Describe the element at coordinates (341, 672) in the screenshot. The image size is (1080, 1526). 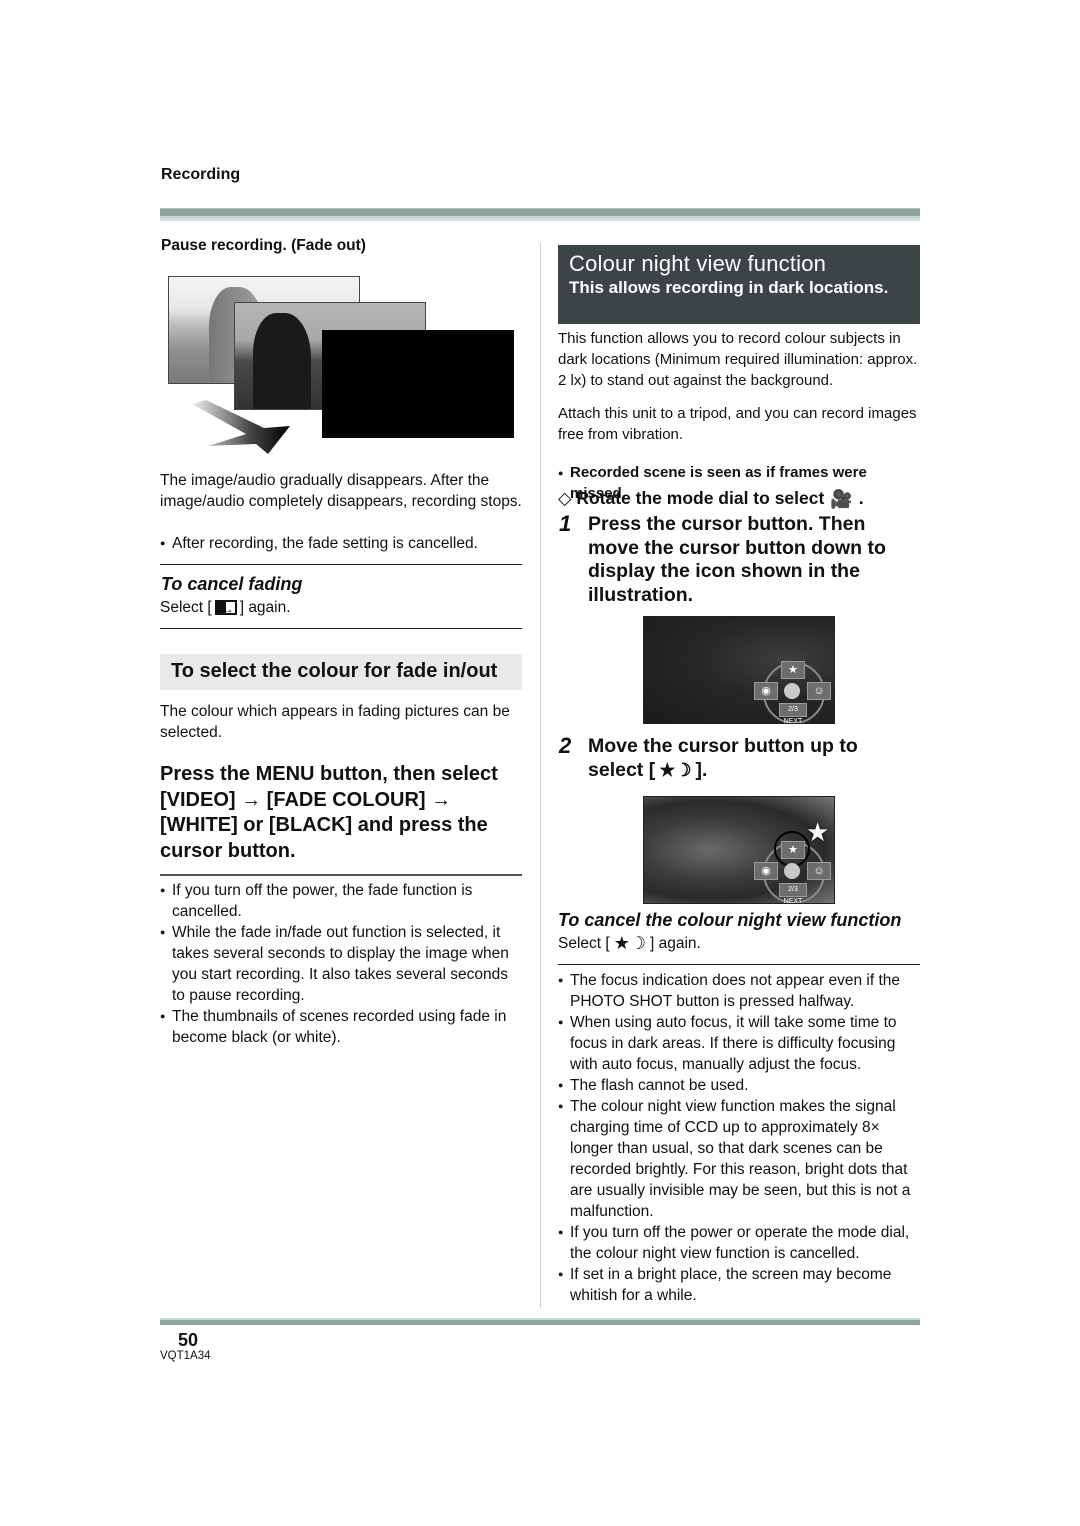
I see `fade-colour-subheading: To select the colour for fade in/out` at that location.